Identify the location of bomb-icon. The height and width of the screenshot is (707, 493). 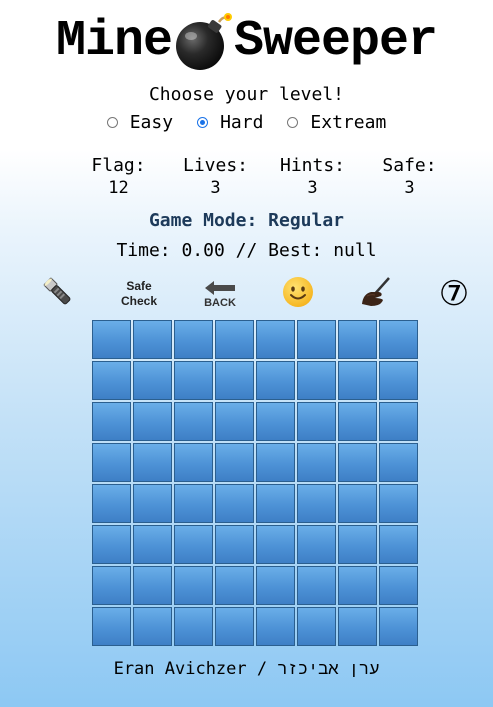
(203, 41).